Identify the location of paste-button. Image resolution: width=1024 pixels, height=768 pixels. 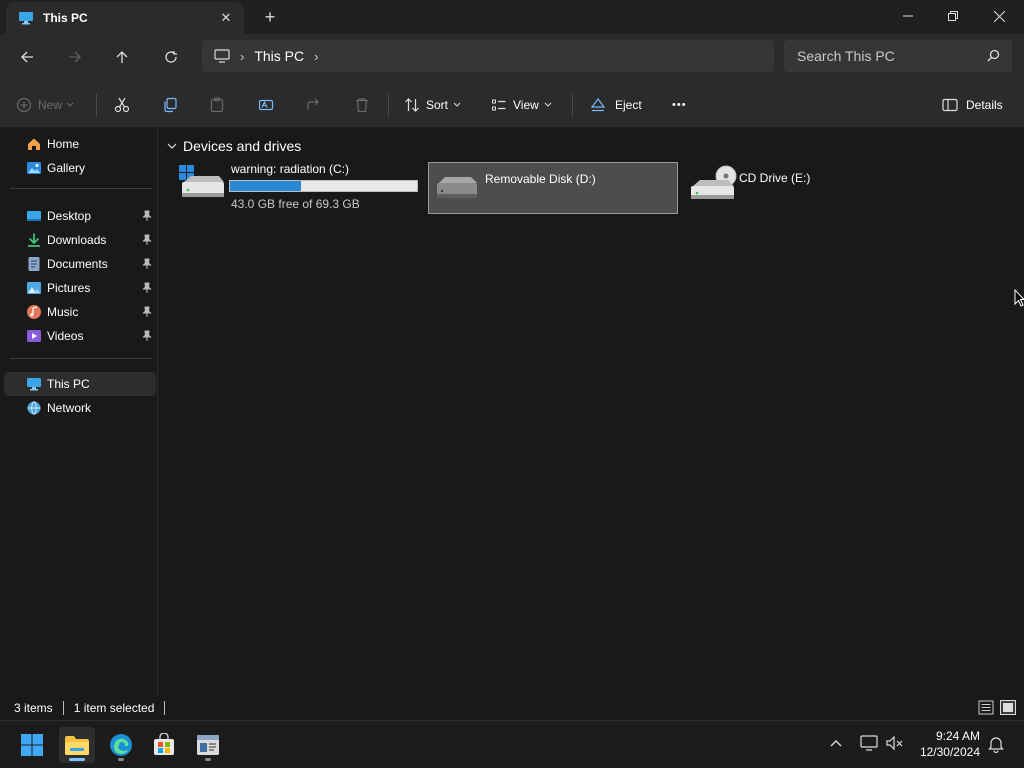
(217, 105).